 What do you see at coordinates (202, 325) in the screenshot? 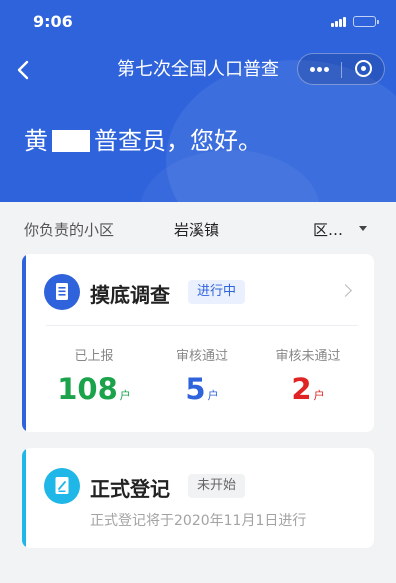
I see `card-divider` at bounding box center [202, 325].